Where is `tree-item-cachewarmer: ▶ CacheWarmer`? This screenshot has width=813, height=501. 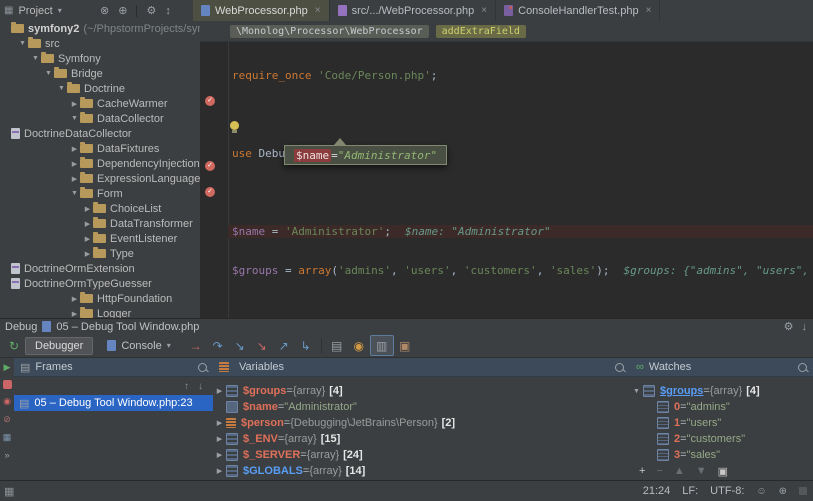
tree-item-cachewarmer: ▶ CacheWarmer is located at coordinates (100, 103).